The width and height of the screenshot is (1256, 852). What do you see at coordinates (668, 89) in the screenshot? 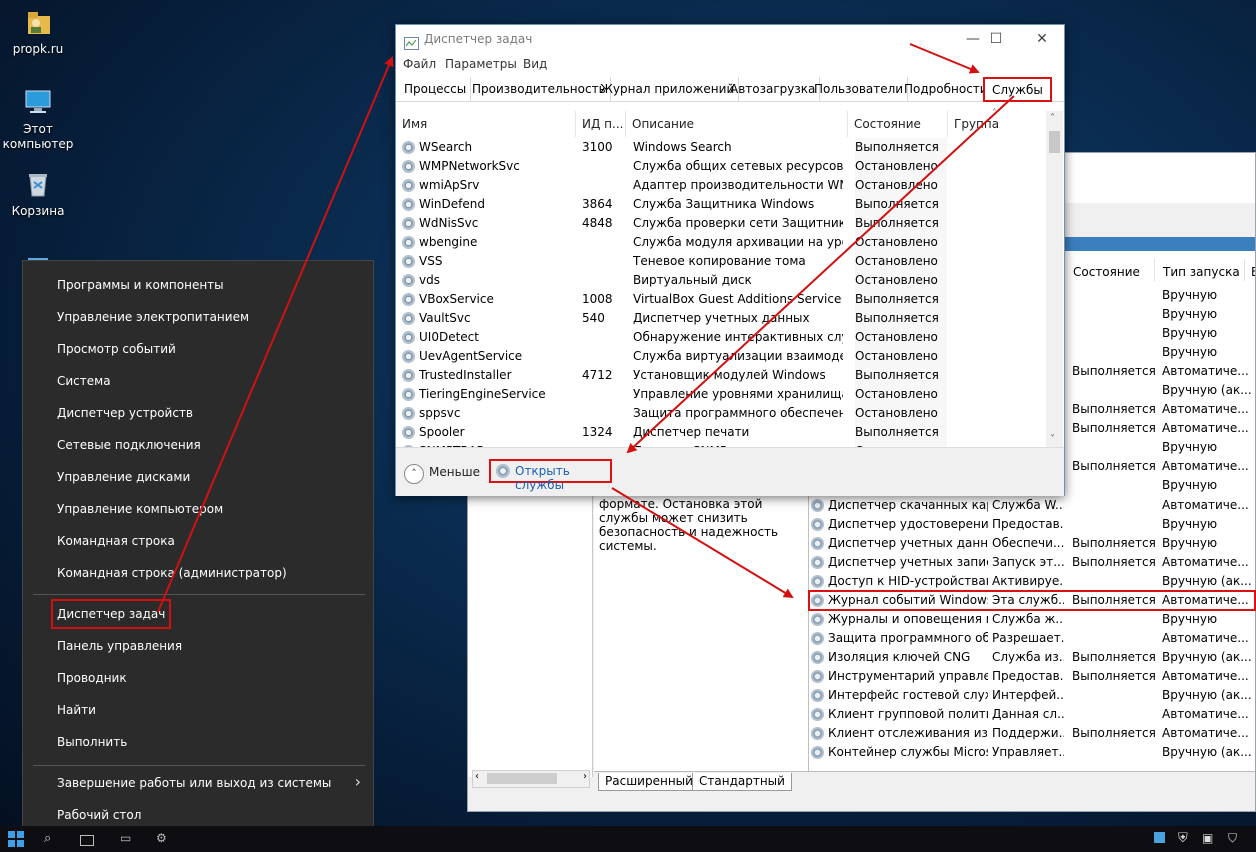
I see `tab-app-history: Журнал приложений` at bounding box center [668, 89].